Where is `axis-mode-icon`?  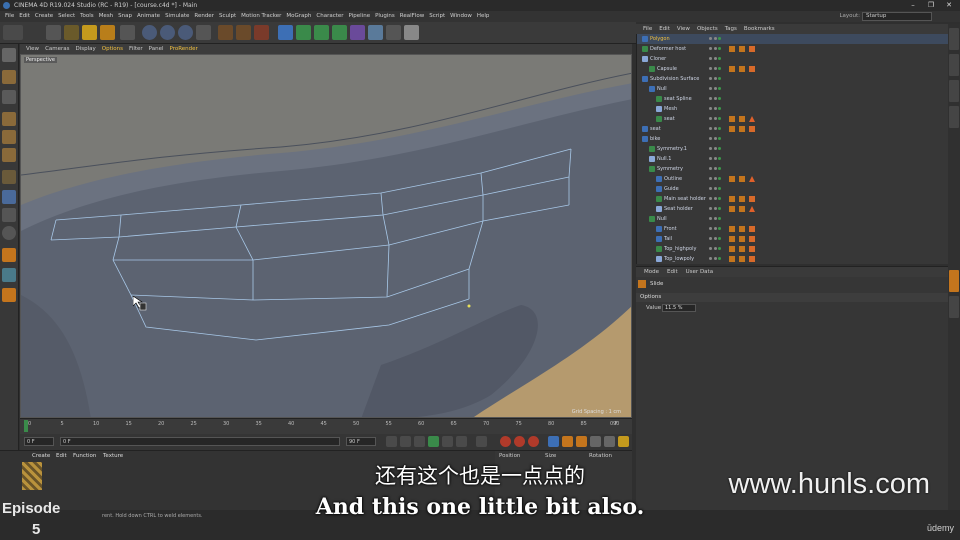 axis-mode-icon is located at coordinates (9, 177).